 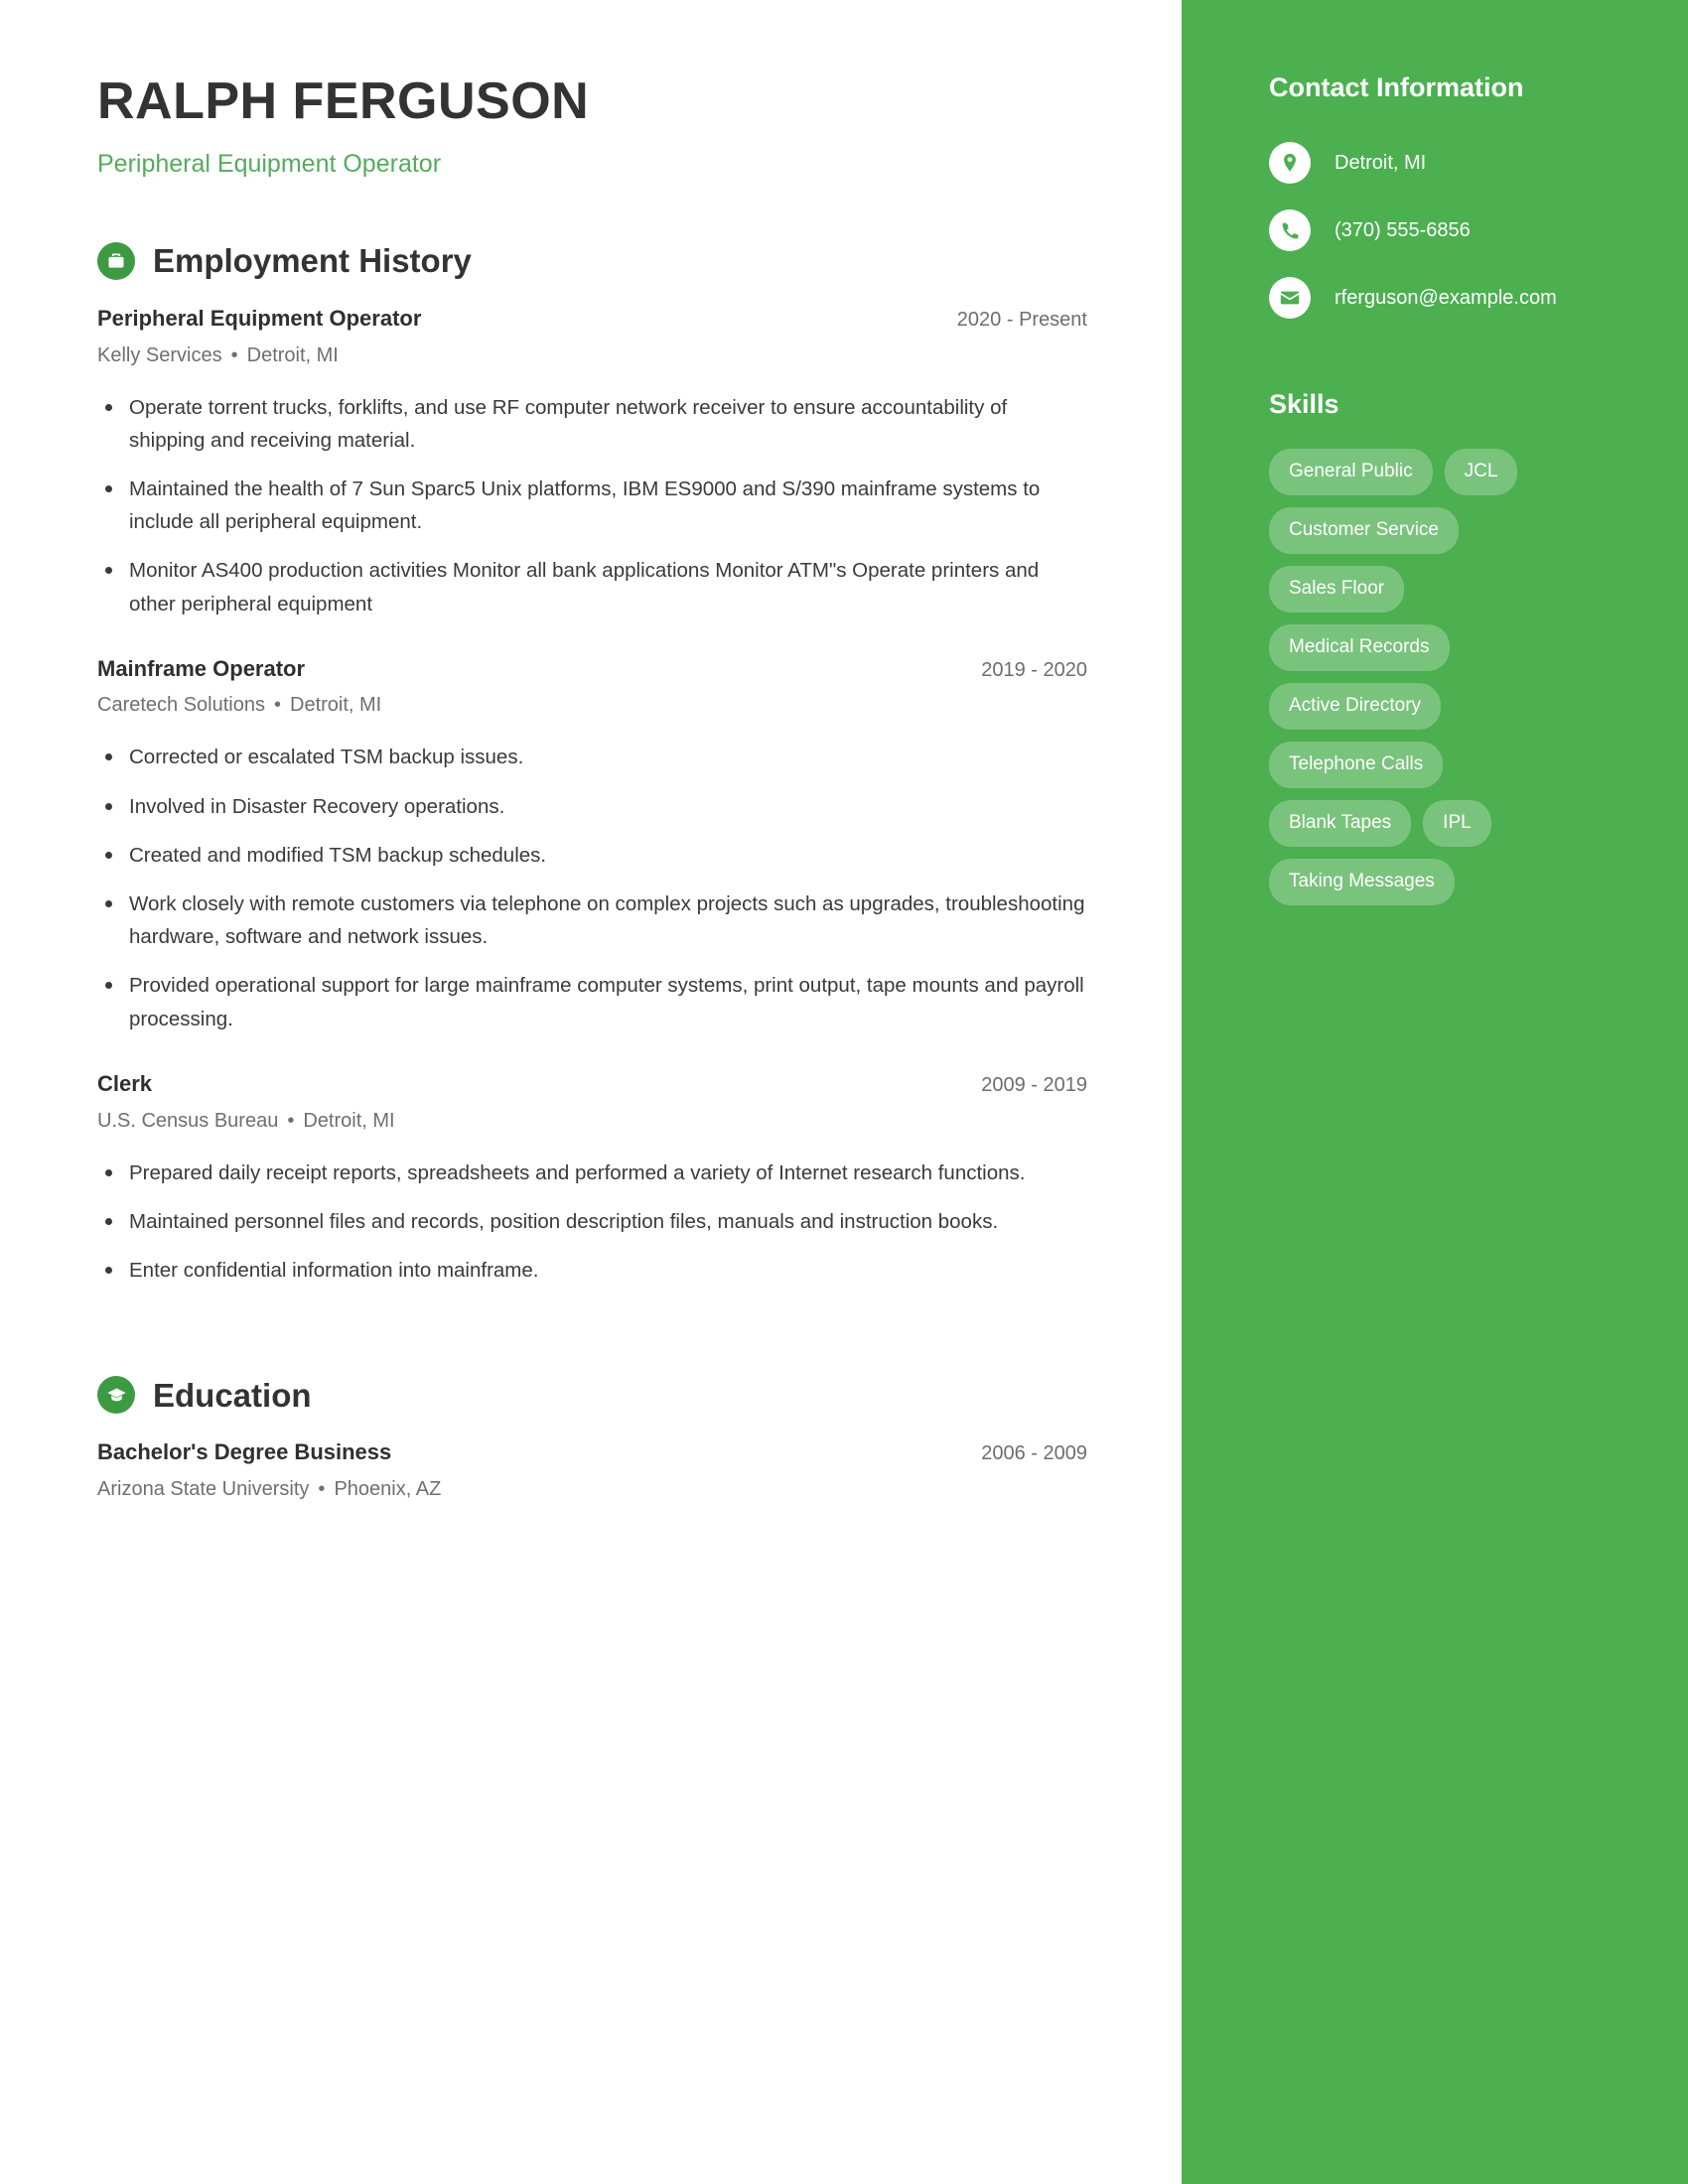 I want to click on graduation-cap-icon, so click(x=116, y=1395).